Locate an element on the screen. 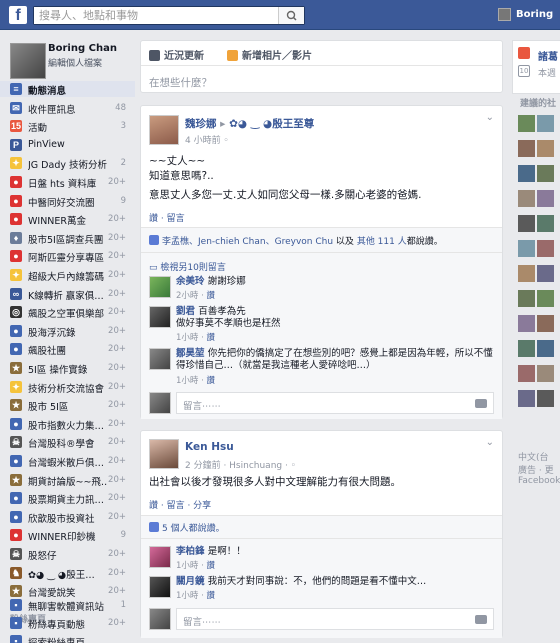 The image size is (560, 643). page-item: ▪ 探索粉絲專頁 is located at coordinates (67, 638).